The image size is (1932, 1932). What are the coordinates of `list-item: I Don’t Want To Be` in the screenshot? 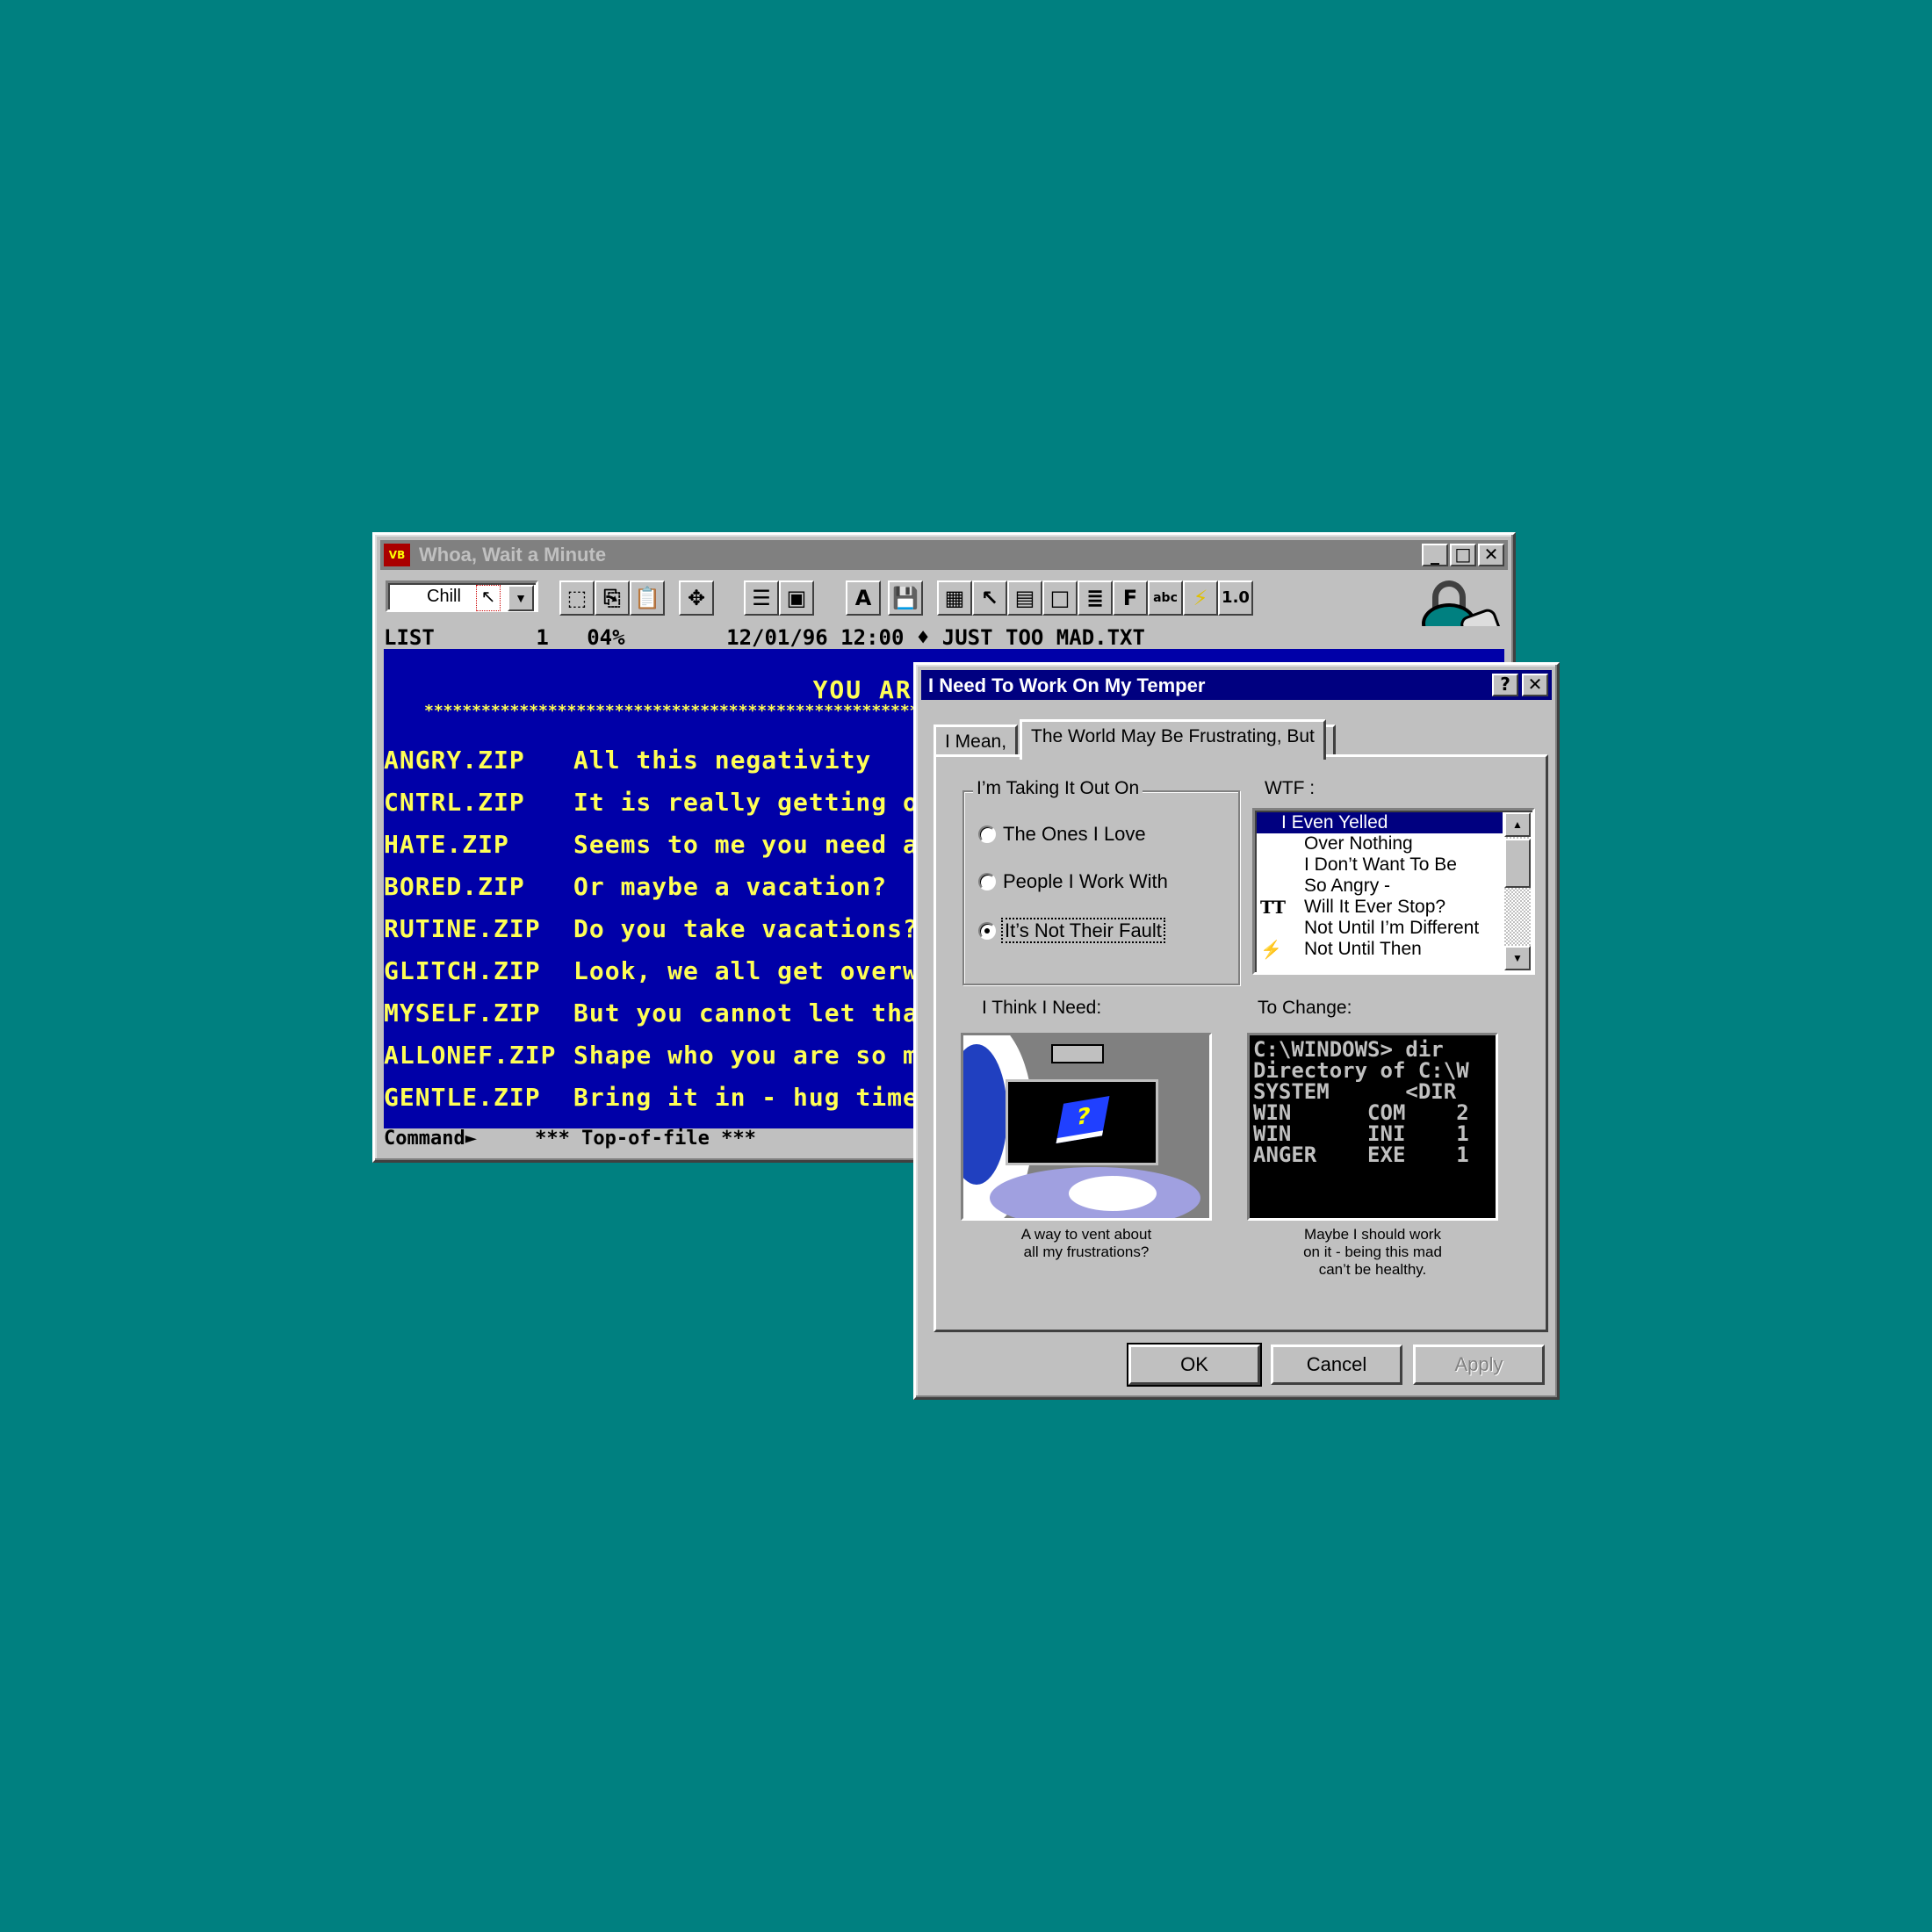 It's located at (1380, 865).